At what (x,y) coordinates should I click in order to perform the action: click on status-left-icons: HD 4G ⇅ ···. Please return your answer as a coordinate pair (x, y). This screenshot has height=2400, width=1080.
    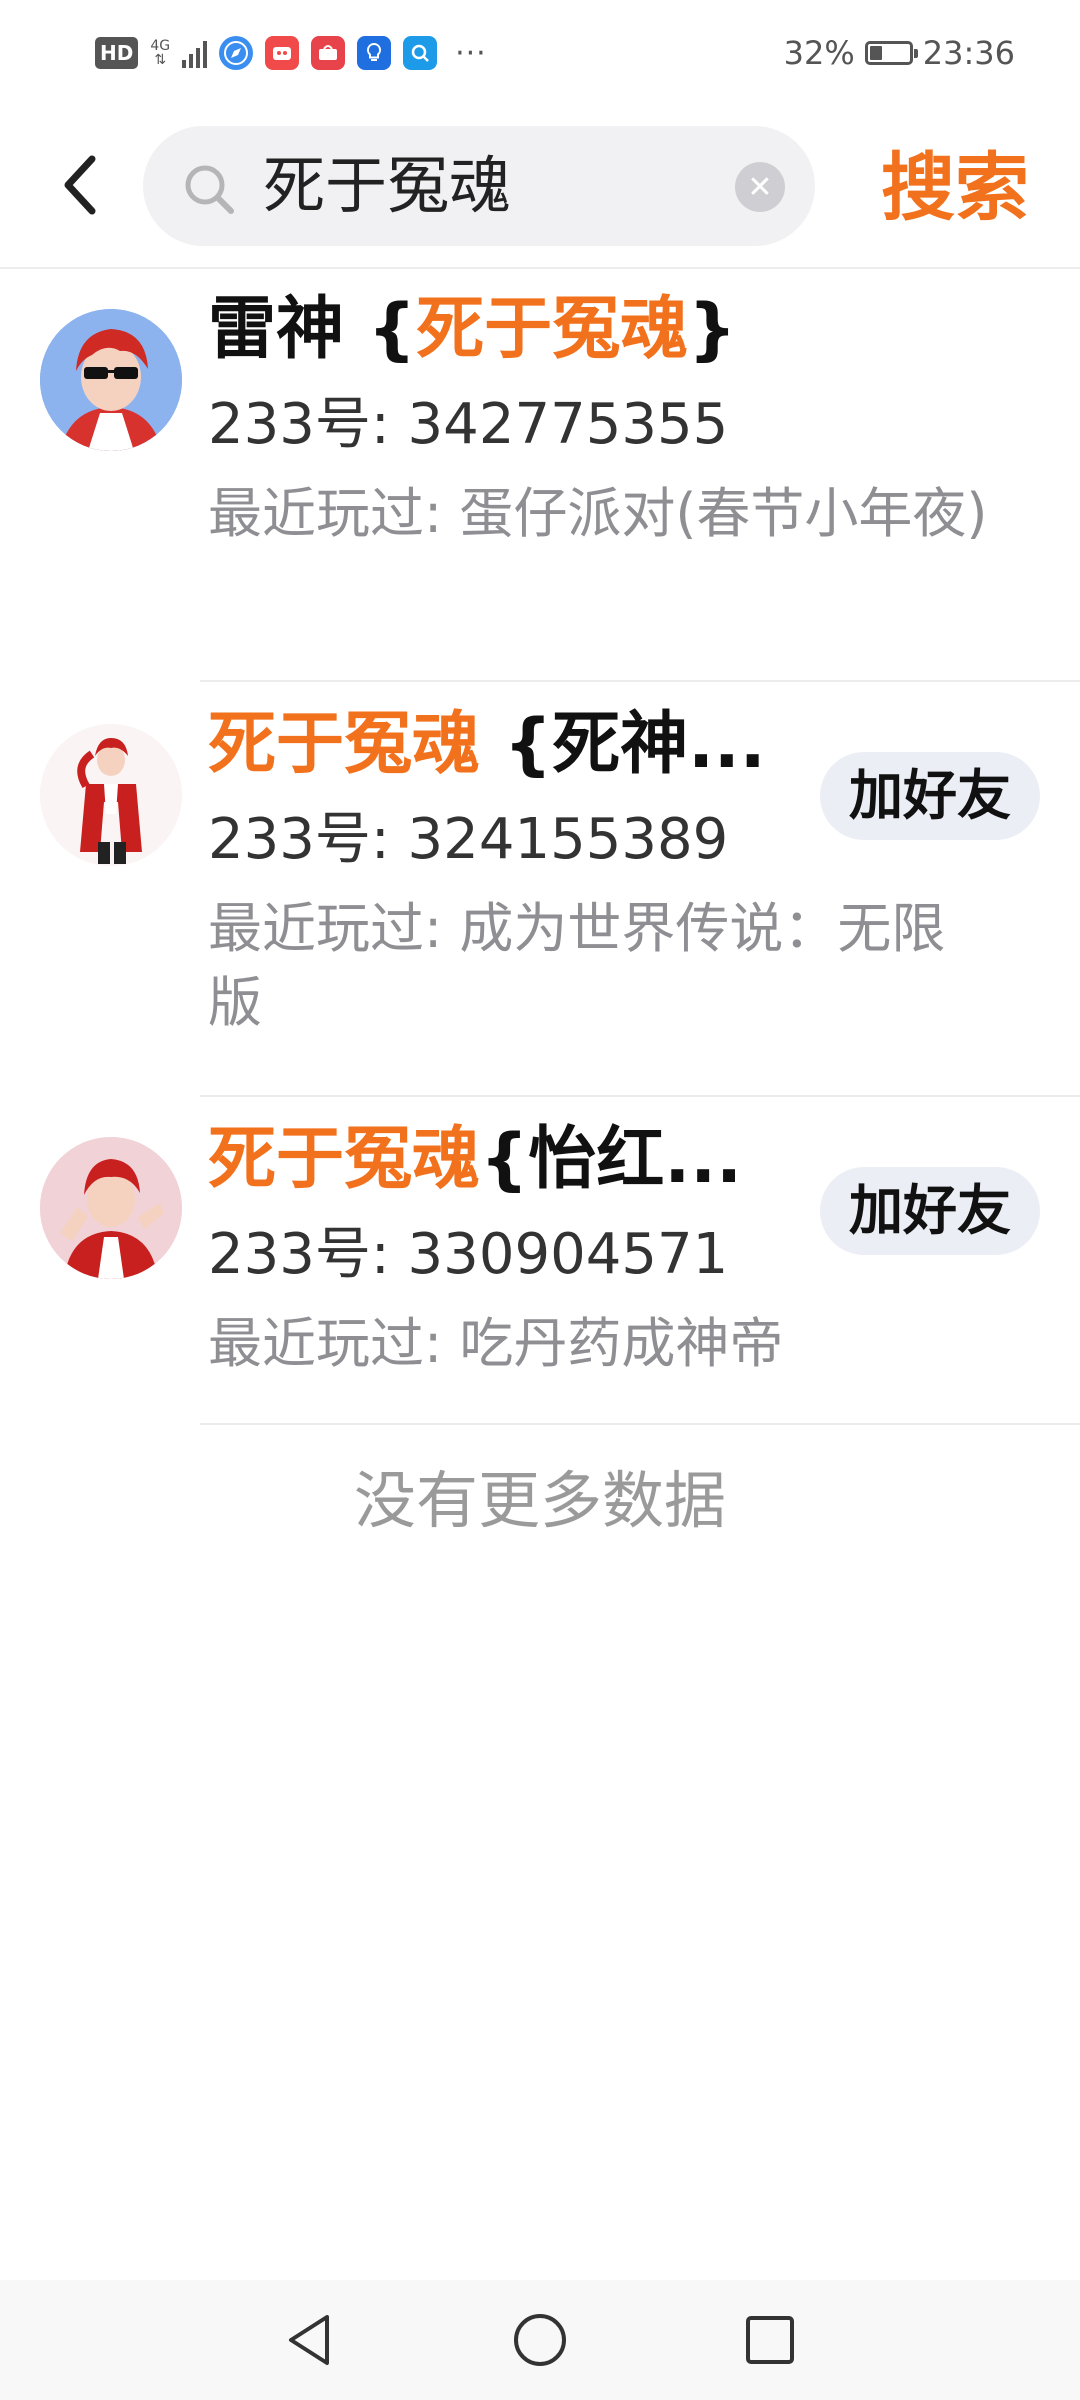
    Looking at the image, I should click on (291, 53).